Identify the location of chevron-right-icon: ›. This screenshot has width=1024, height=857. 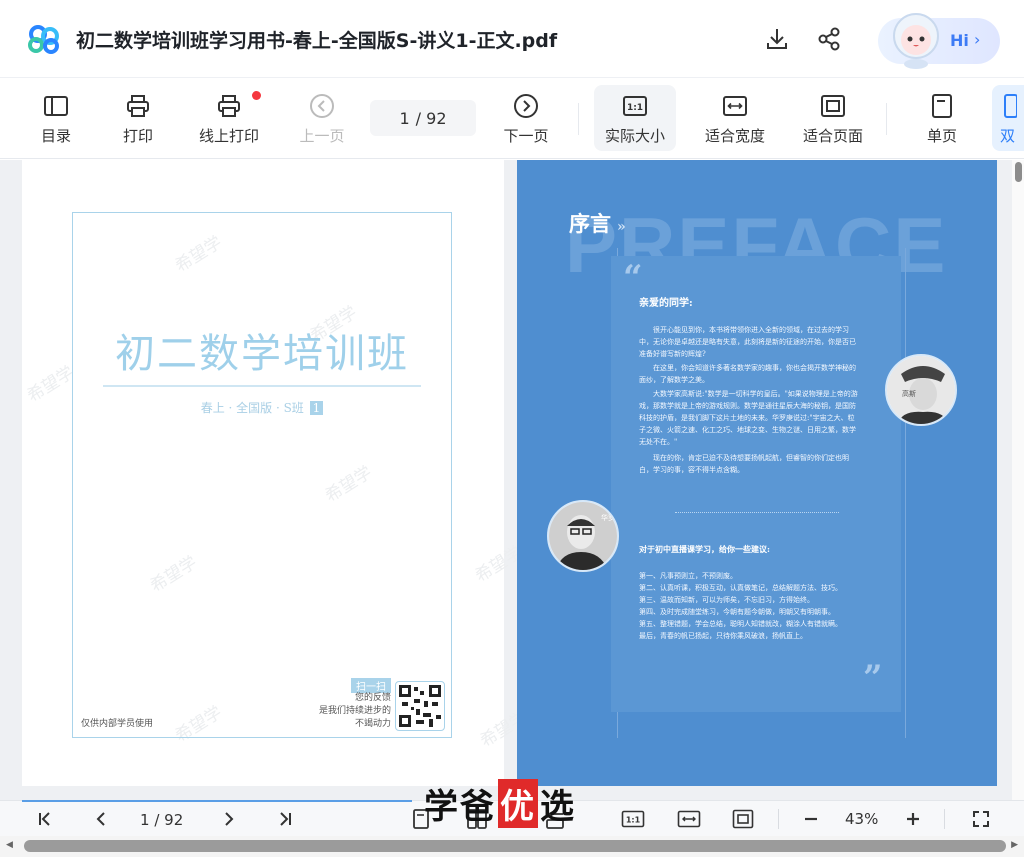
(977, 39).